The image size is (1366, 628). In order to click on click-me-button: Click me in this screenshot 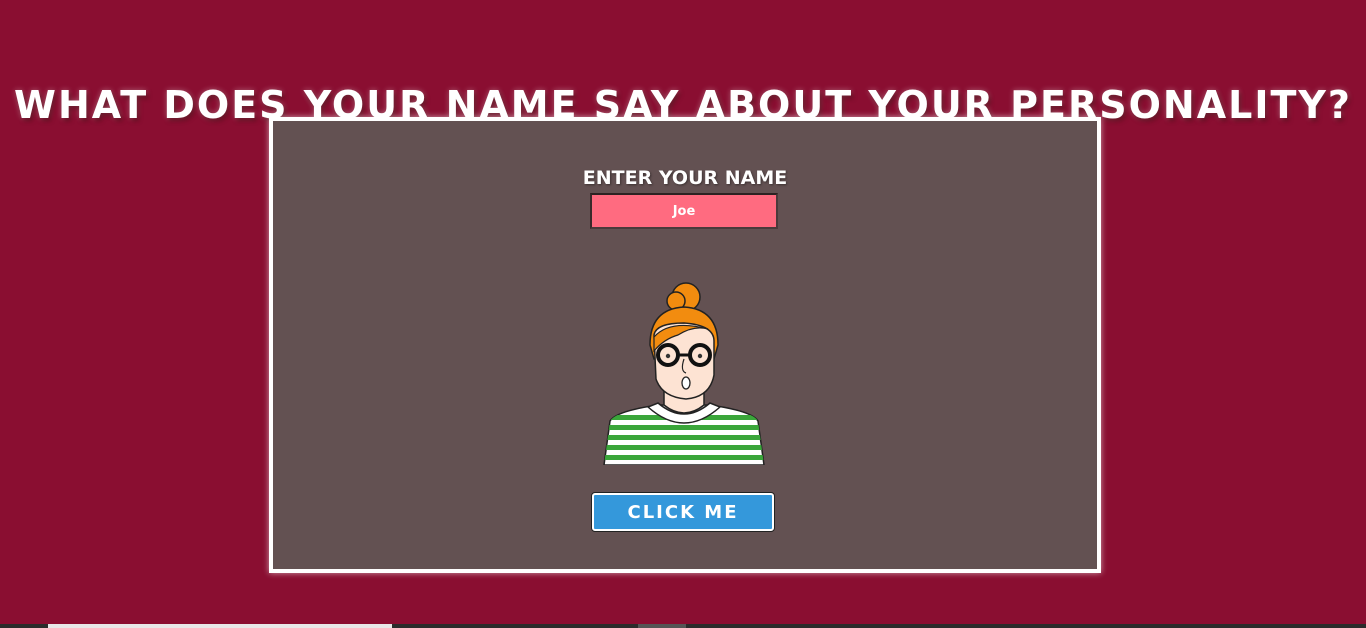, I will do `click(683, 512)`.